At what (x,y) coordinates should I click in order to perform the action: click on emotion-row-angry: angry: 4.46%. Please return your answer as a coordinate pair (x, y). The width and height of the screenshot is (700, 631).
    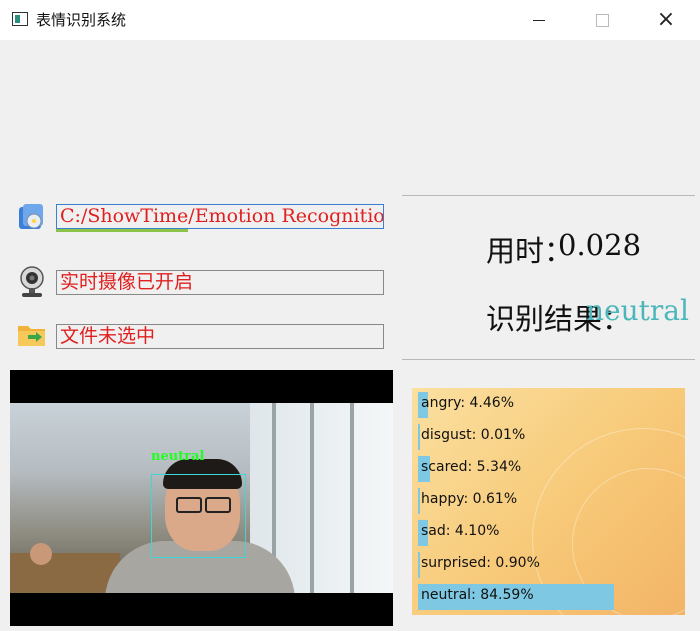
    Looking at the image, I should click on (548, 404).